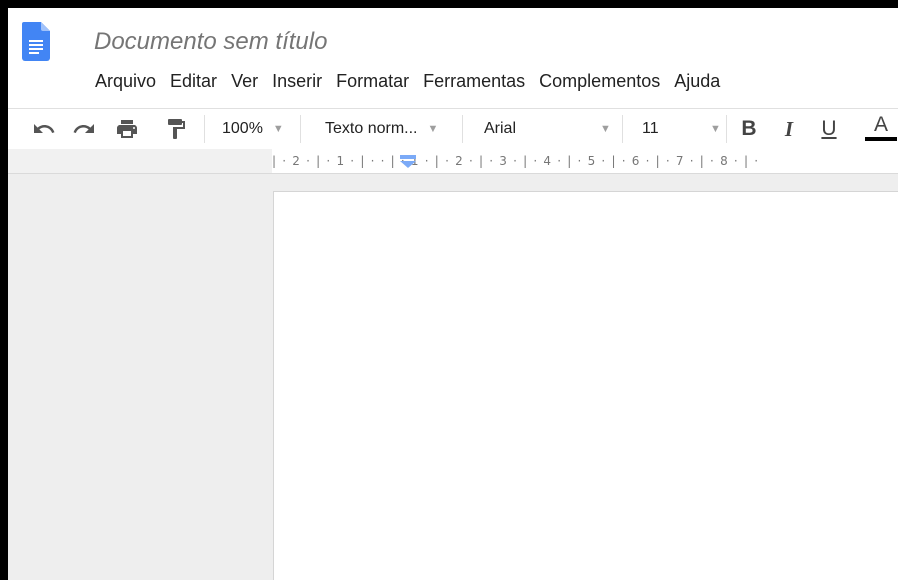 This screenshot has height=580, width=898. Describe the element at coordinates (36, 41) in the screenshot. I see `docs-logo-icon` at that location.